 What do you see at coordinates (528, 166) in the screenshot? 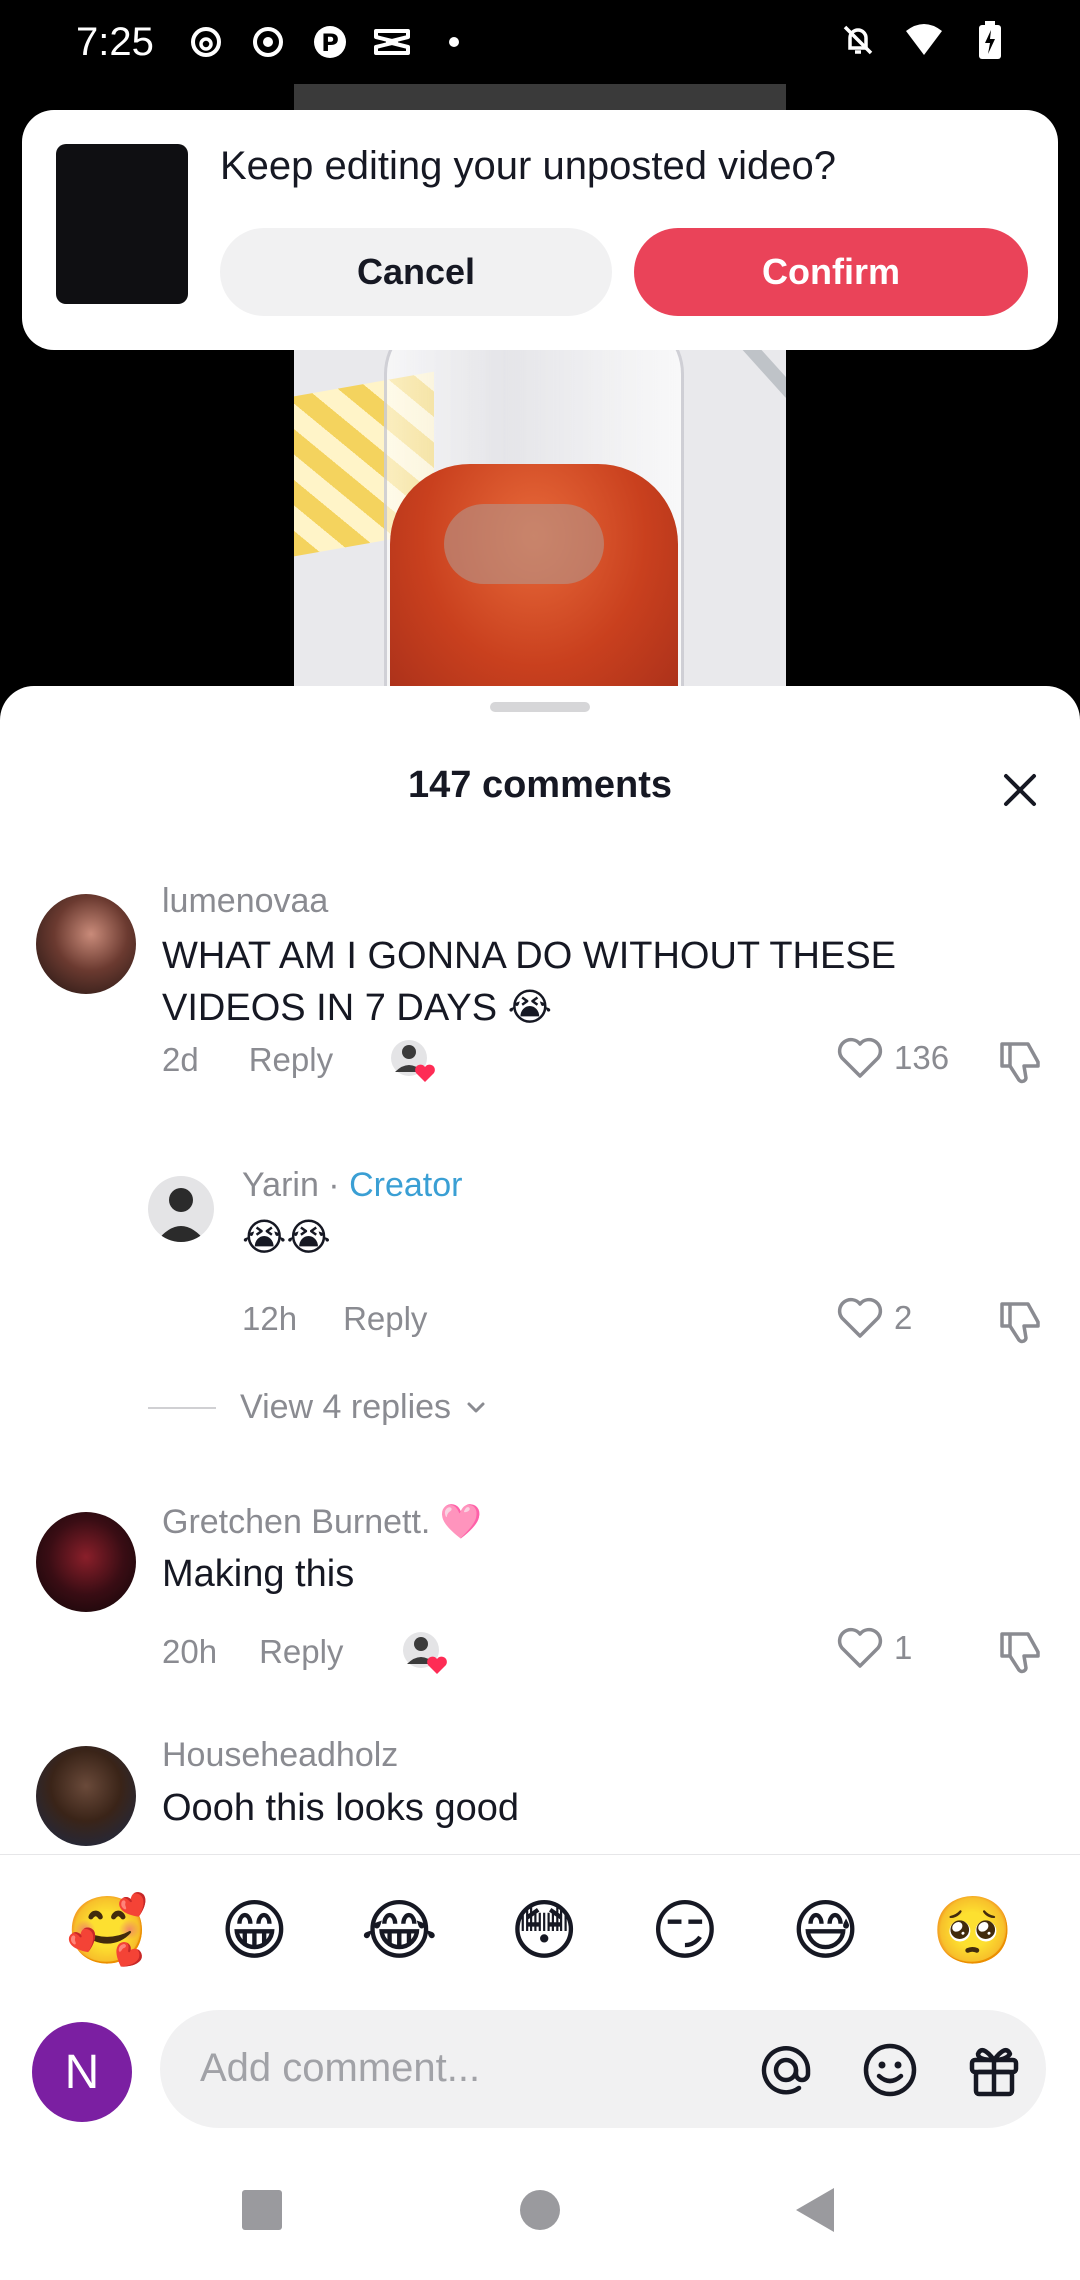
I see `dialog-title: Keep editing your unposted video?` at bounding box center [528, 166].